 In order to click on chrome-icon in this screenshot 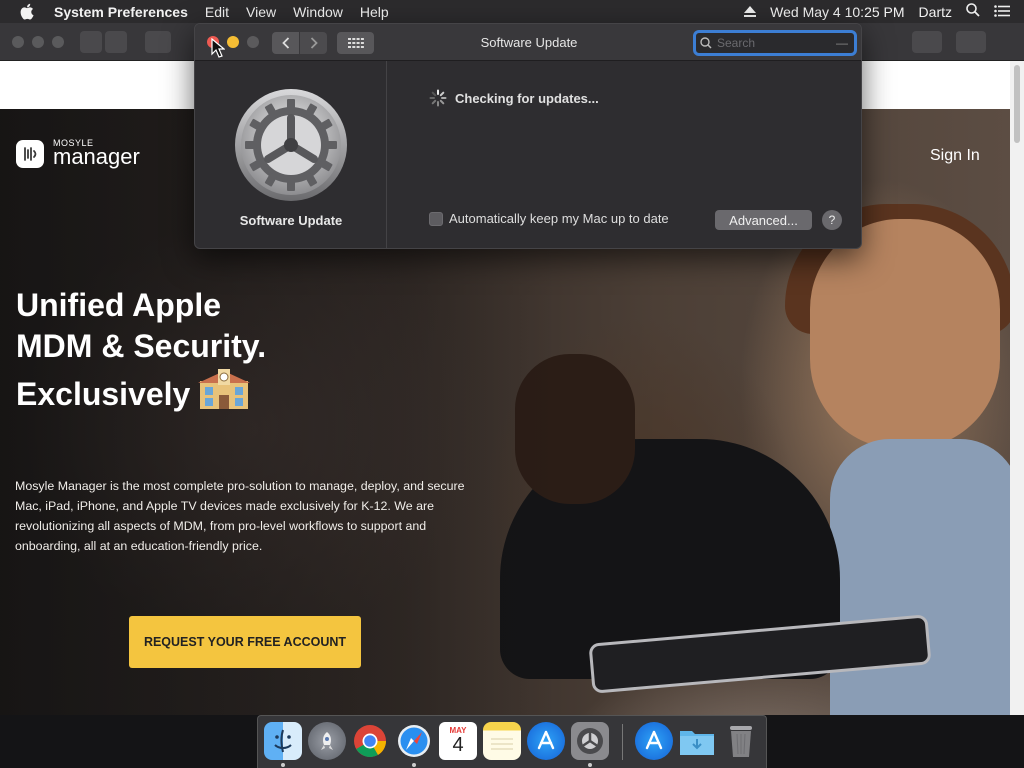, I will do `click(370, 741)`.